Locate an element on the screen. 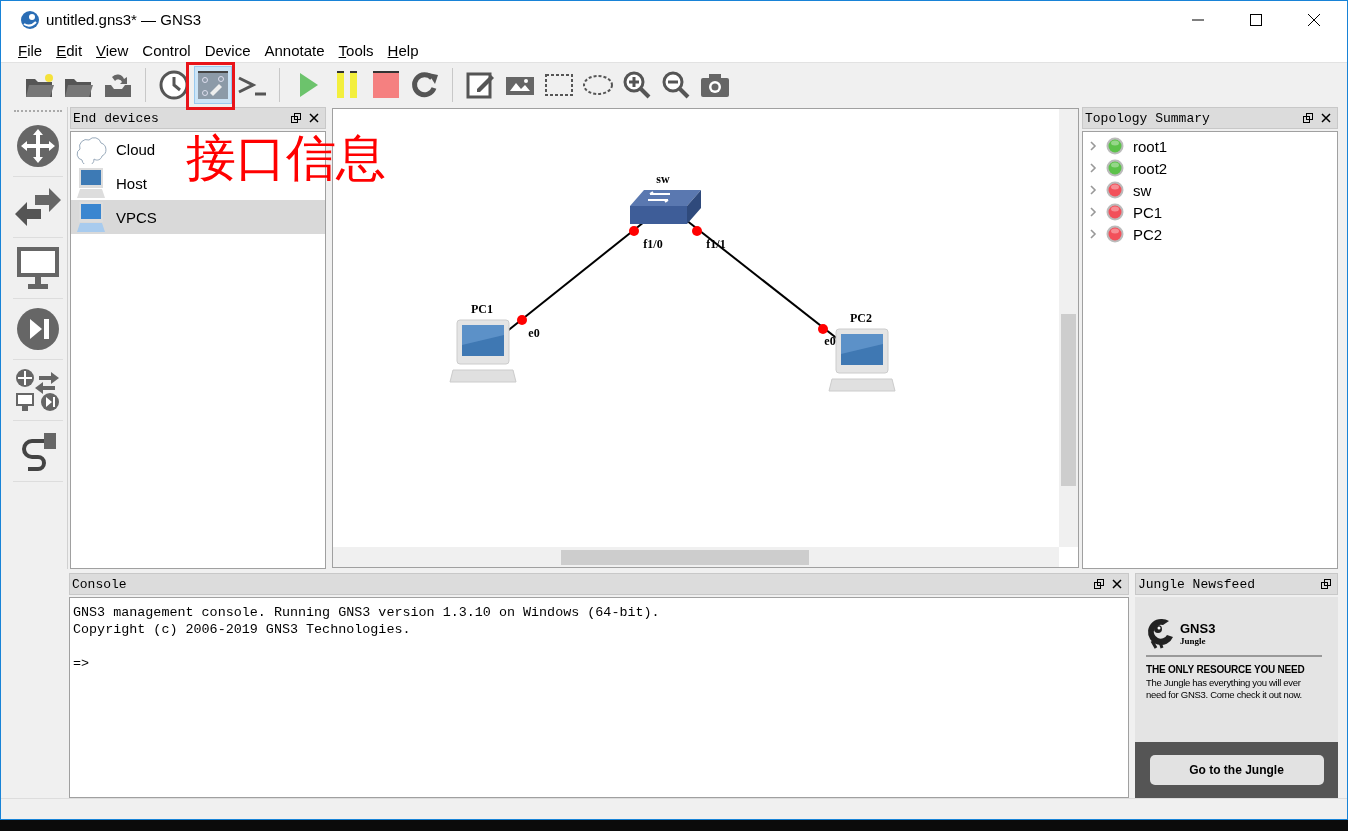 This screenshot has width=1348, height=831. menu-item: Device is located at coordinates (227, 50).